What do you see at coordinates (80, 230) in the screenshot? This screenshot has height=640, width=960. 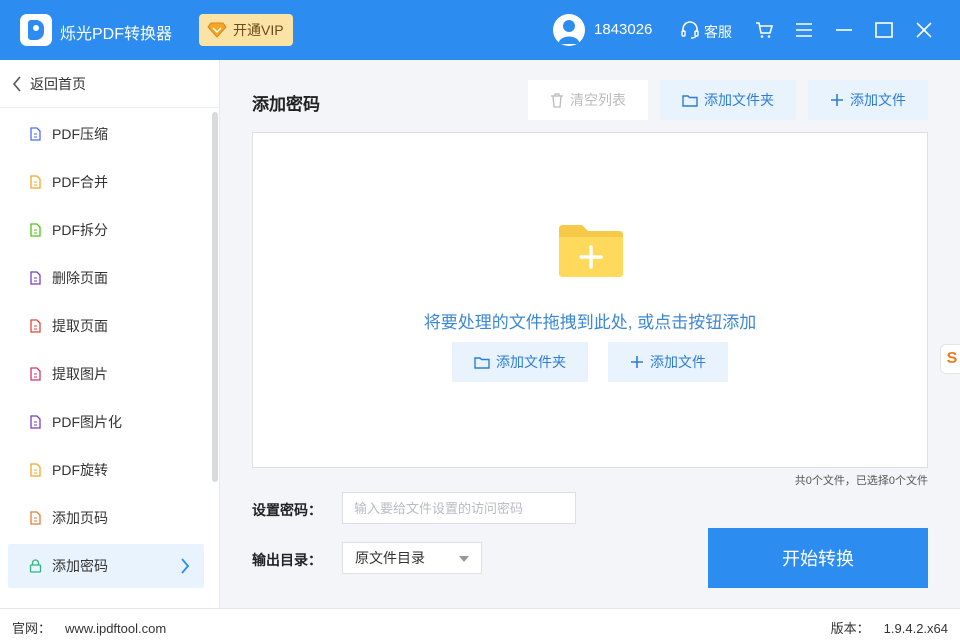 I see `sidebar-item-label: PDF拆分` at bounding box center [80, 230].